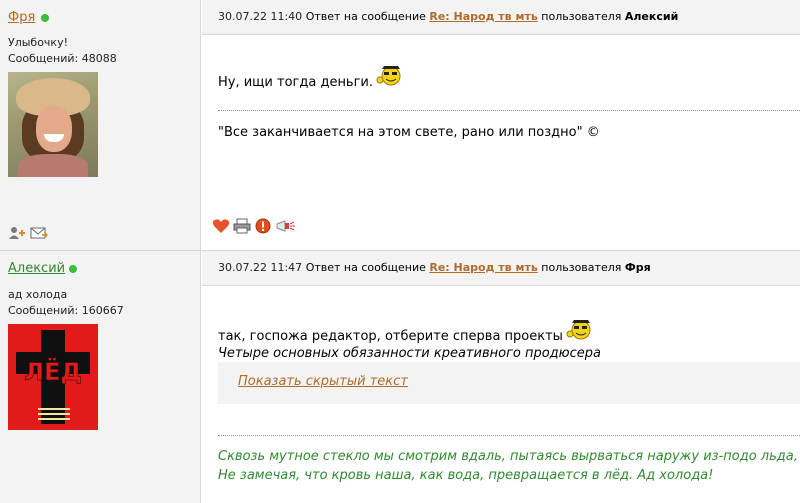 This screenshot has width=800, height=503. I want to click on print-icon, so click(242, 226).